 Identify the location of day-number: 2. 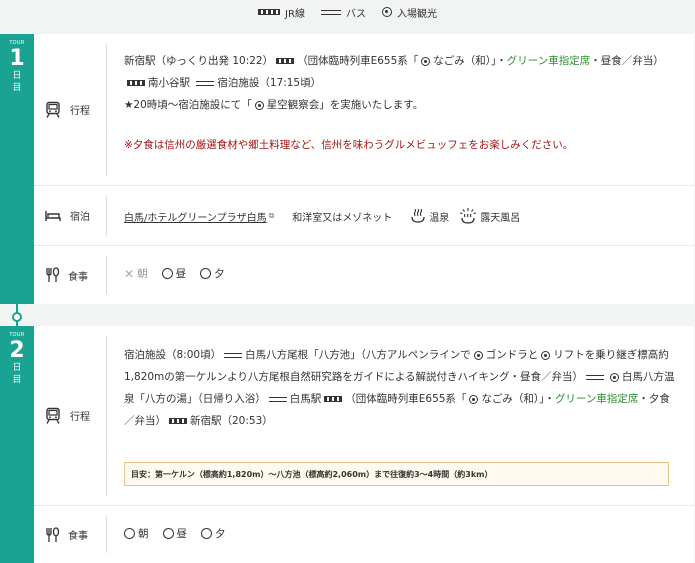
(17, 350).